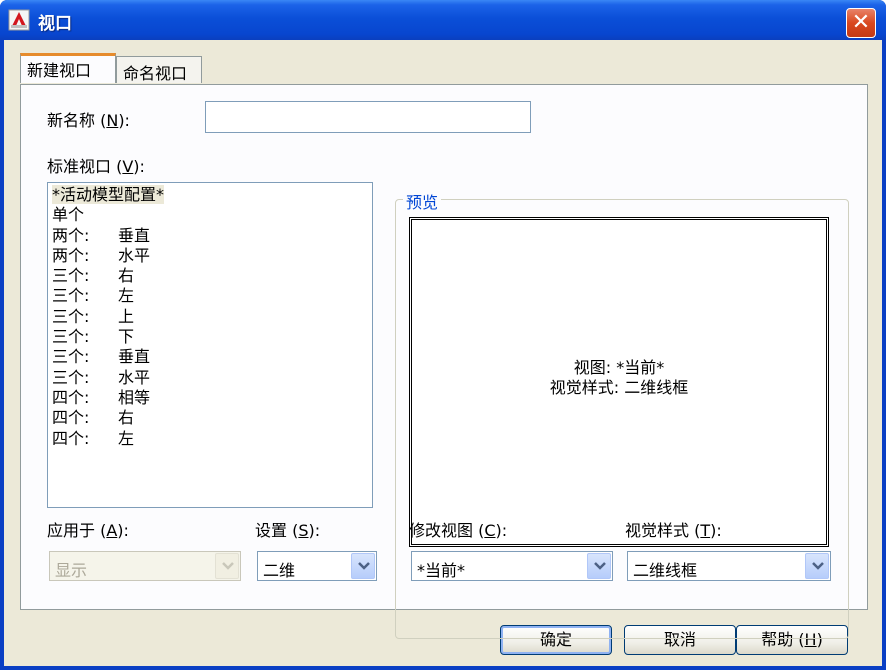 This screenshot has width=886, height=670. I want to click on change-view-dropdown: *当前*, so click(512, 566).